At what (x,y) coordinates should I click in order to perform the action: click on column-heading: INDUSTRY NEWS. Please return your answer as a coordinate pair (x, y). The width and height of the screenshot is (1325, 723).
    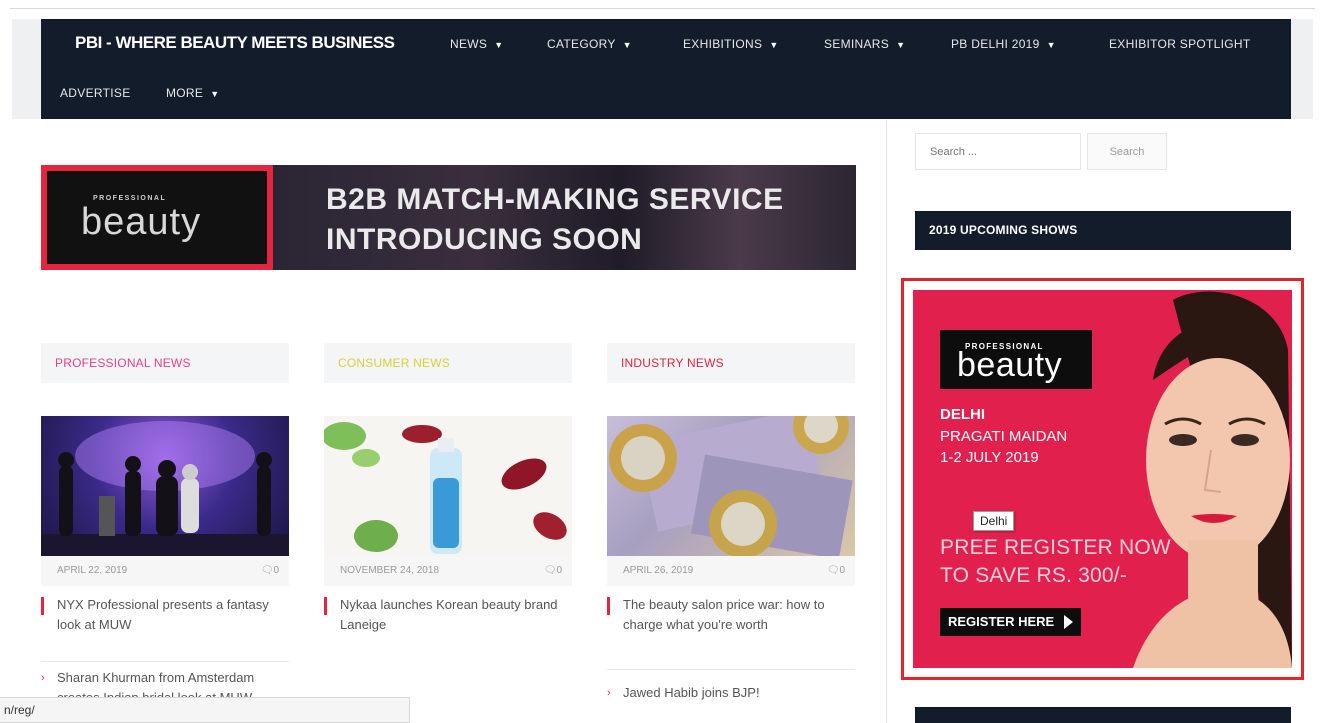
    Looking at the image, I should click on (731, 363).